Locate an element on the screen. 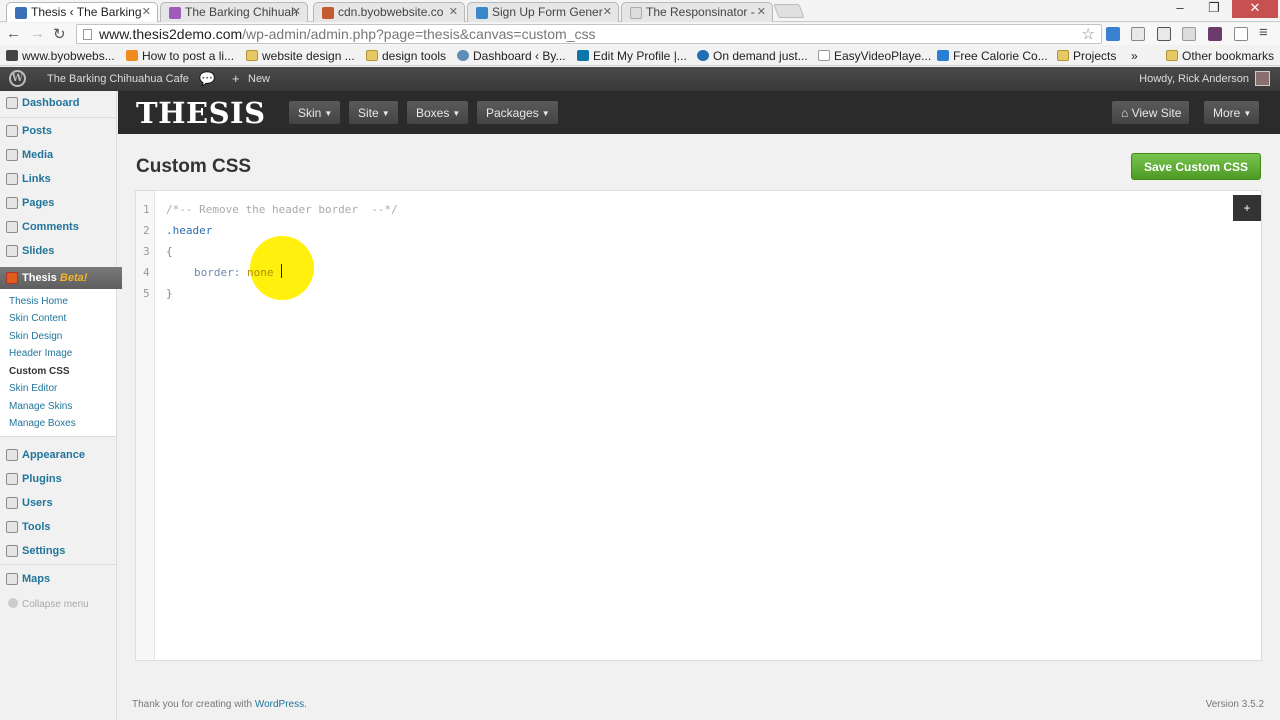 This screenshot has height=720, width=1280. new-tab-button is located at coordinates (789, 11).